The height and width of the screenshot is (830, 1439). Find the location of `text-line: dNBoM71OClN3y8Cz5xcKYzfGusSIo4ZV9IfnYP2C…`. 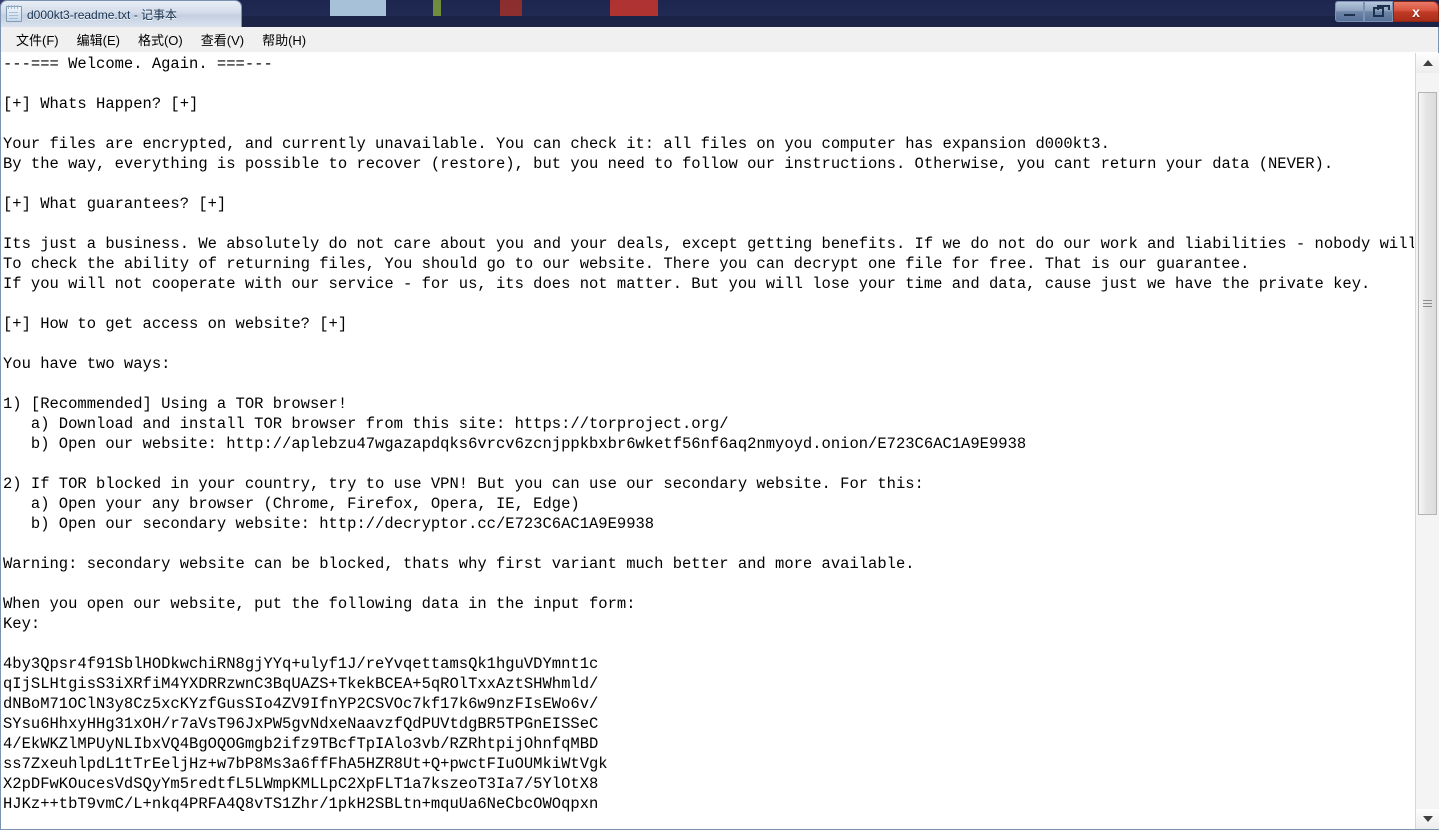

text-line: dNBoM71OClN3y8Cz5xcKYzfGusSIo4ZV9IfnYP2C… is located at coordinates (301, 704).